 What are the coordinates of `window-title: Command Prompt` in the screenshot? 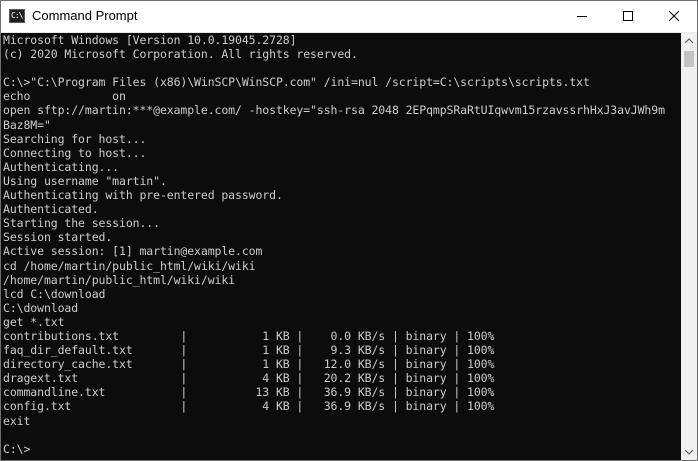 It's located at (85, 15).